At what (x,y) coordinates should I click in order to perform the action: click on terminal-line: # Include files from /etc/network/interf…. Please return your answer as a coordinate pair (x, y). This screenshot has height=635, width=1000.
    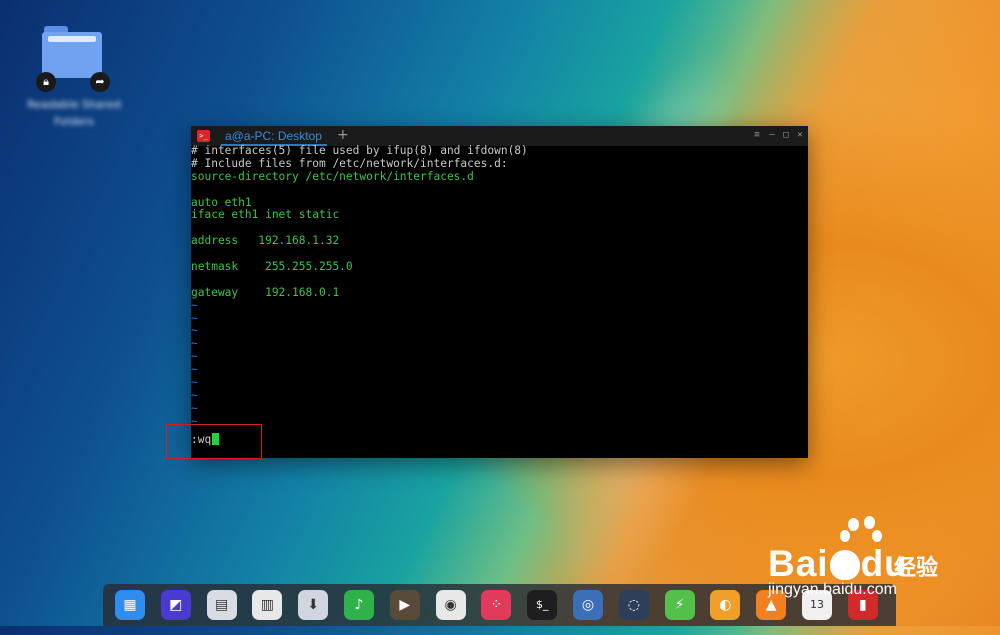
    Looking at the image, I should click on (349, 163).